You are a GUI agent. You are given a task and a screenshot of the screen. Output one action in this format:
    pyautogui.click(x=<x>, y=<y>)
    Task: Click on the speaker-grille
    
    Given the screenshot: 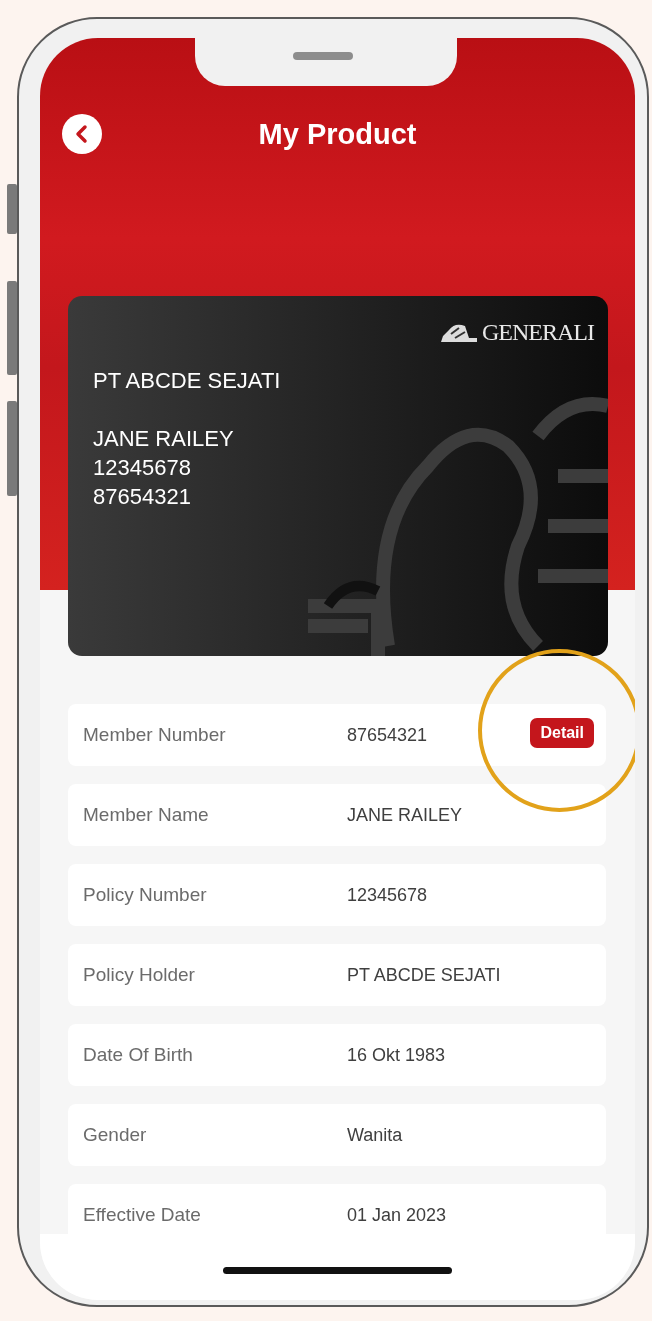 What is the action you would take?
    pyautogui.click(x=323, y=56)
    